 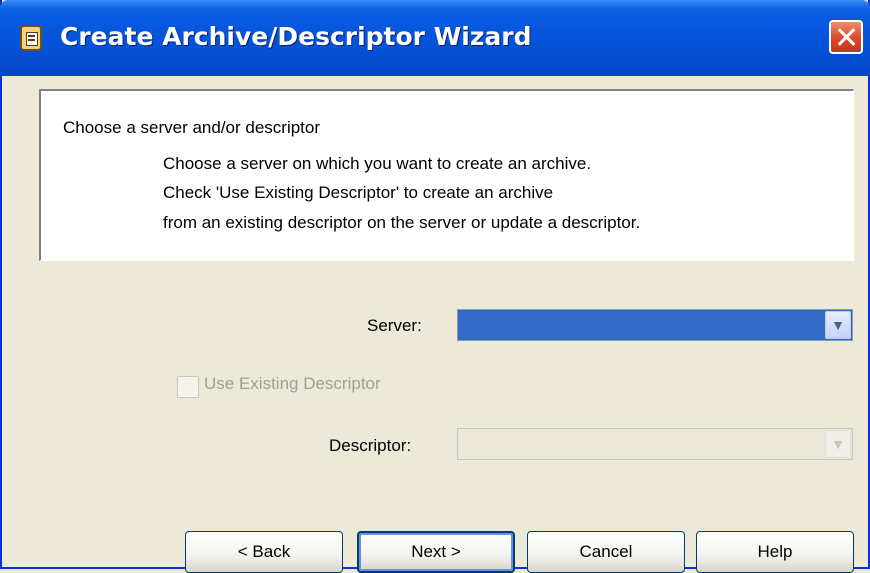 I want to click on window-title: Create Archive/Descriptor Wizard, so click(x=296, y=36).